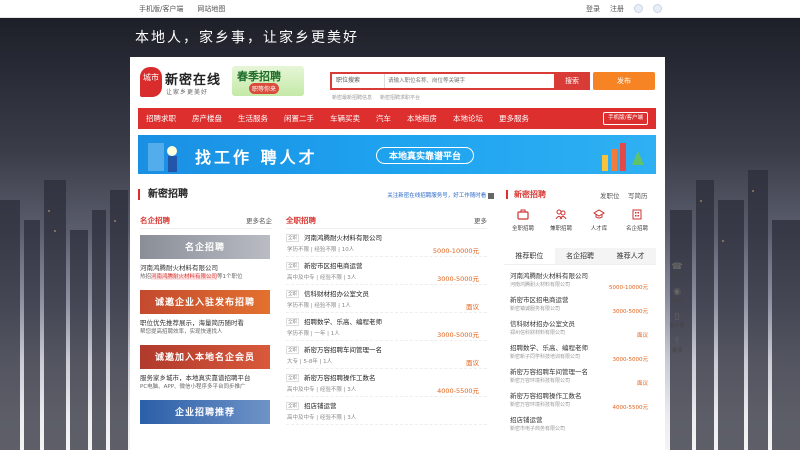  I want to click on promo-label: 诚邀加入本地名企会员, so click(204, 358).